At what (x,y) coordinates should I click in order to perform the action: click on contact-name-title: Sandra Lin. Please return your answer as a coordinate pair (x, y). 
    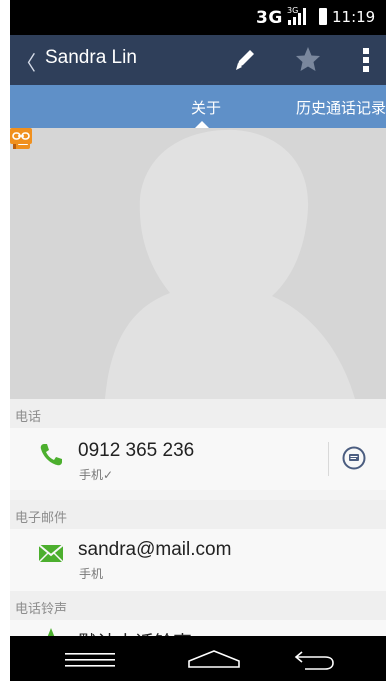
    Looking at the image, I should click on (91, 57).